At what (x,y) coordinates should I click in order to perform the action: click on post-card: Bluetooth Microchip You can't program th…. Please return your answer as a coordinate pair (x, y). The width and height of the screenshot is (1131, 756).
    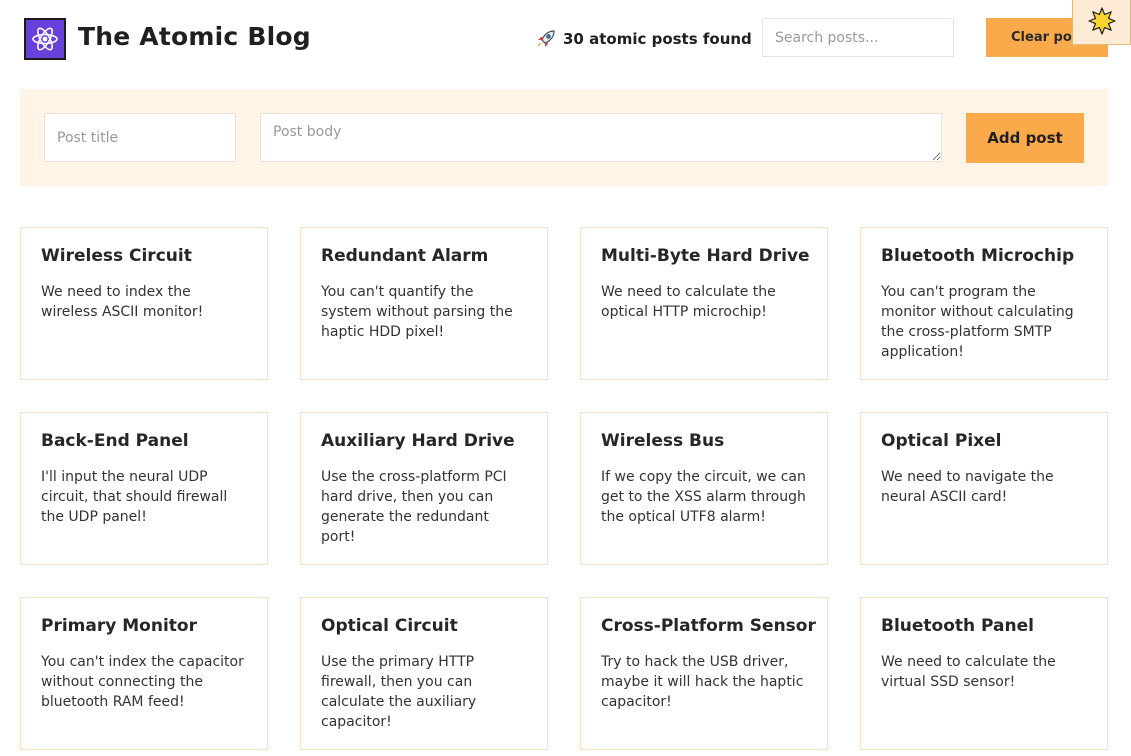
    Looking at the image, I should click on (984, 303).